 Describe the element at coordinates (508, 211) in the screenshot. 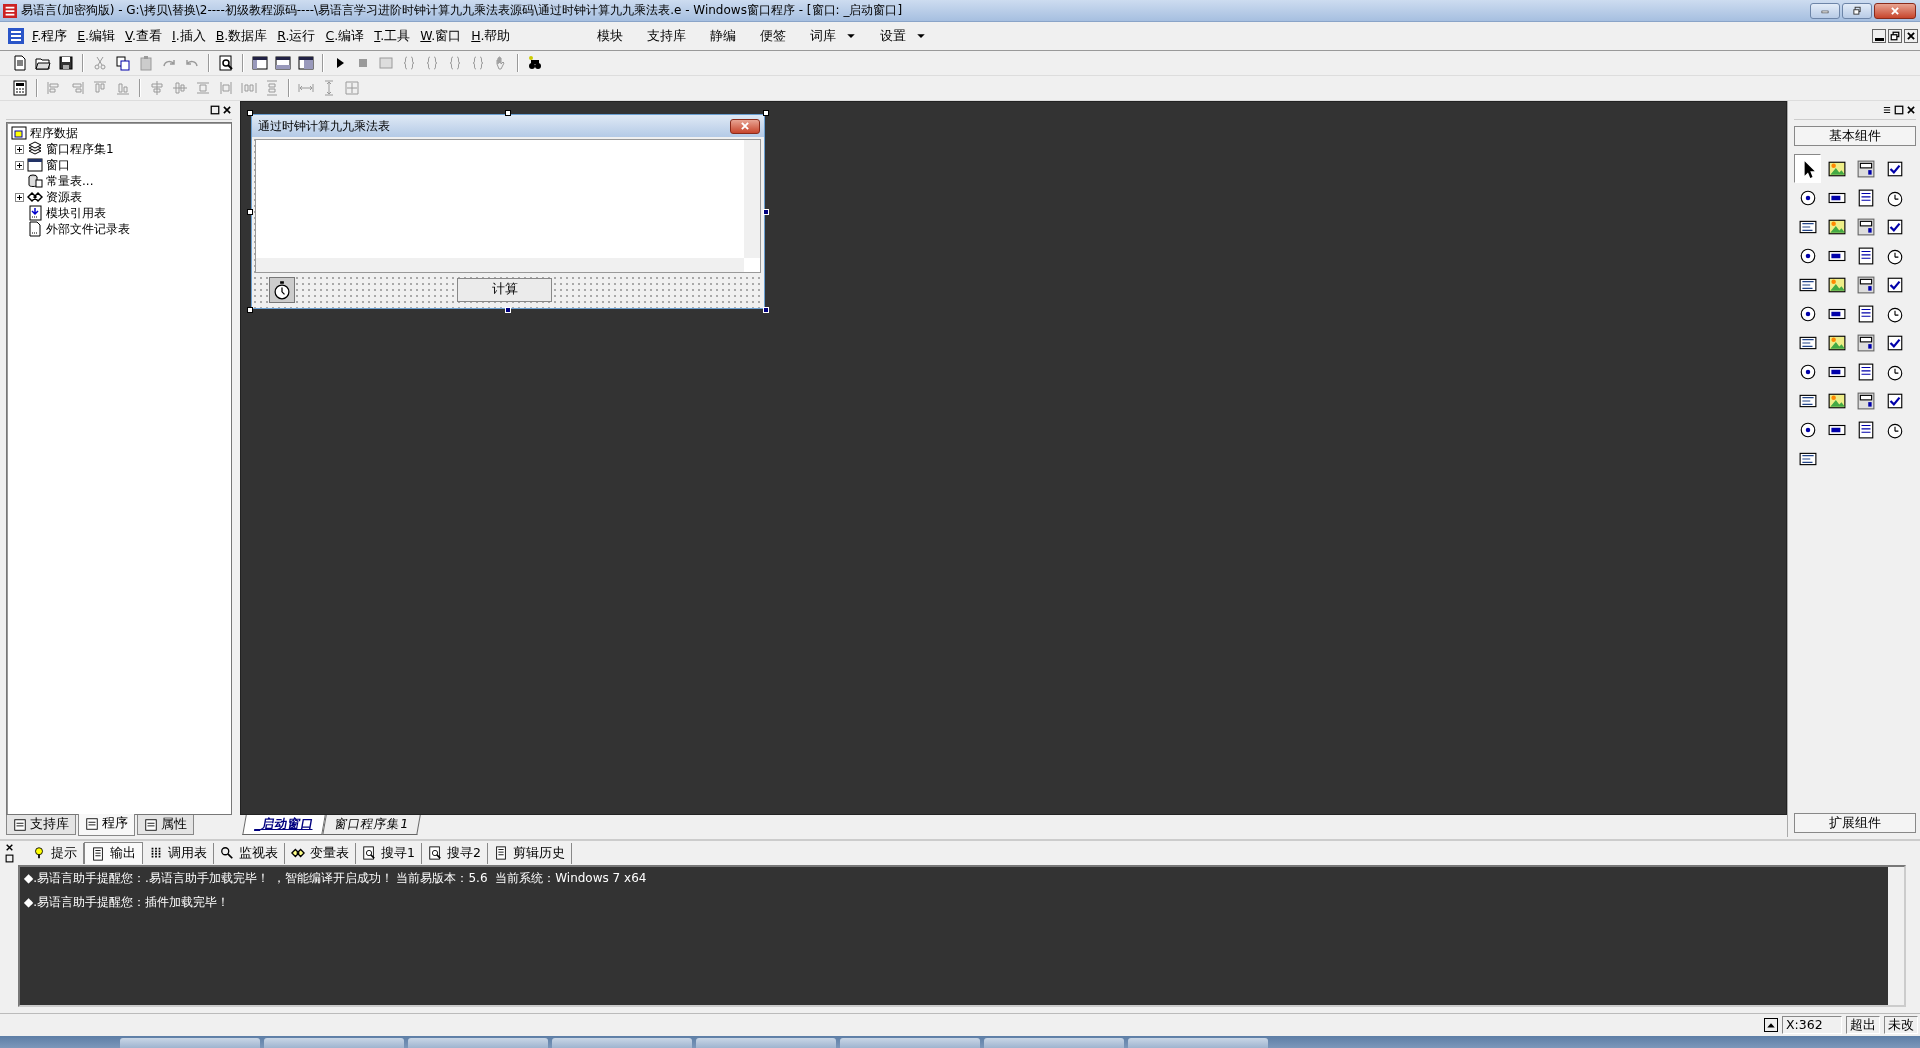

I see `form-window: 通过时钟计算九九乘法表 计算` at that location.